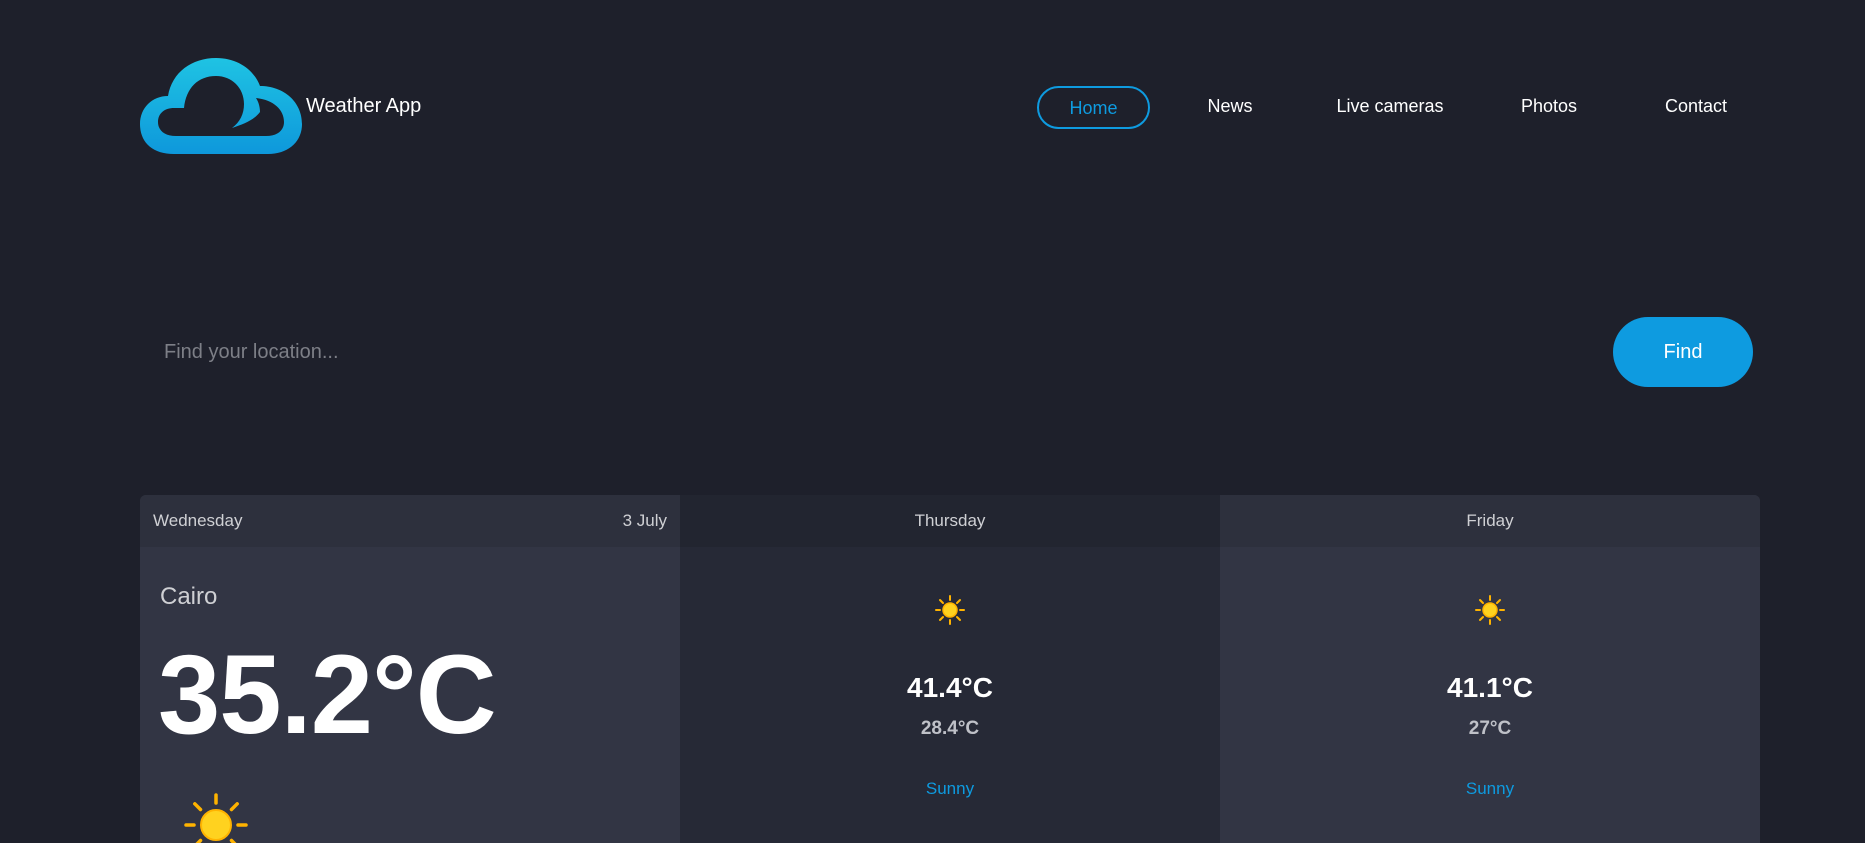 This screenshot has width=1865, height=843. I want to click on forecast-card-thursday: Thursday 41.4°C 28.4°C Sunny, so click(950, 669).